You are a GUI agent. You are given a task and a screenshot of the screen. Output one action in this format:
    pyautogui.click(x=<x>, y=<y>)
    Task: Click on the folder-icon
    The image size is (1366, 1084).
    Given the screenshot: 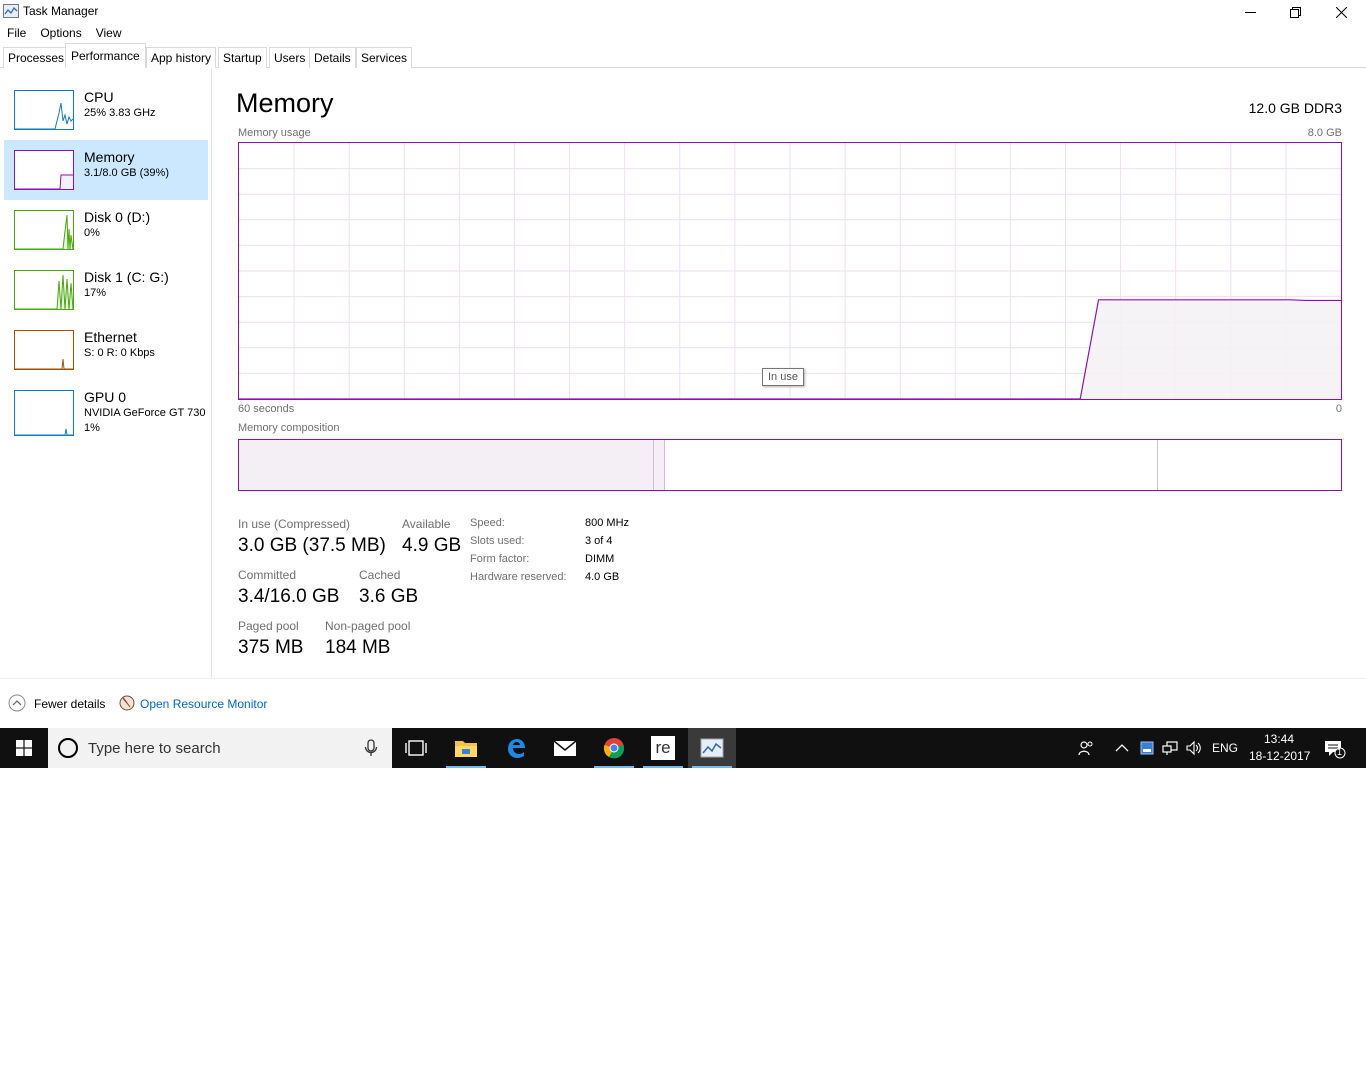 What is the action you would take?
    pyautogui.click(x=466, y=749)
    